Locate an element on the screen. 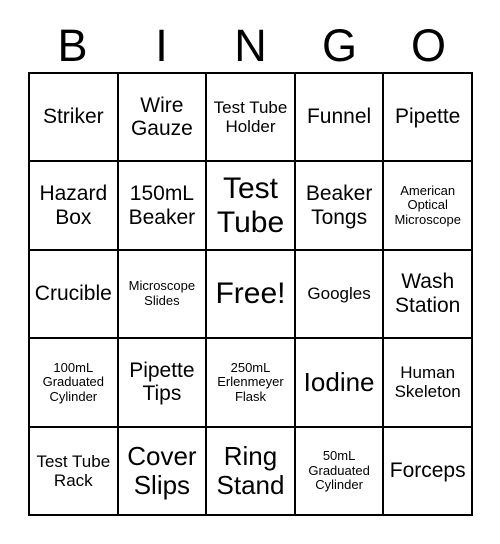 This screenshot has width=500, height=544. header-letter-text: N is located at coordinates (250, 45).